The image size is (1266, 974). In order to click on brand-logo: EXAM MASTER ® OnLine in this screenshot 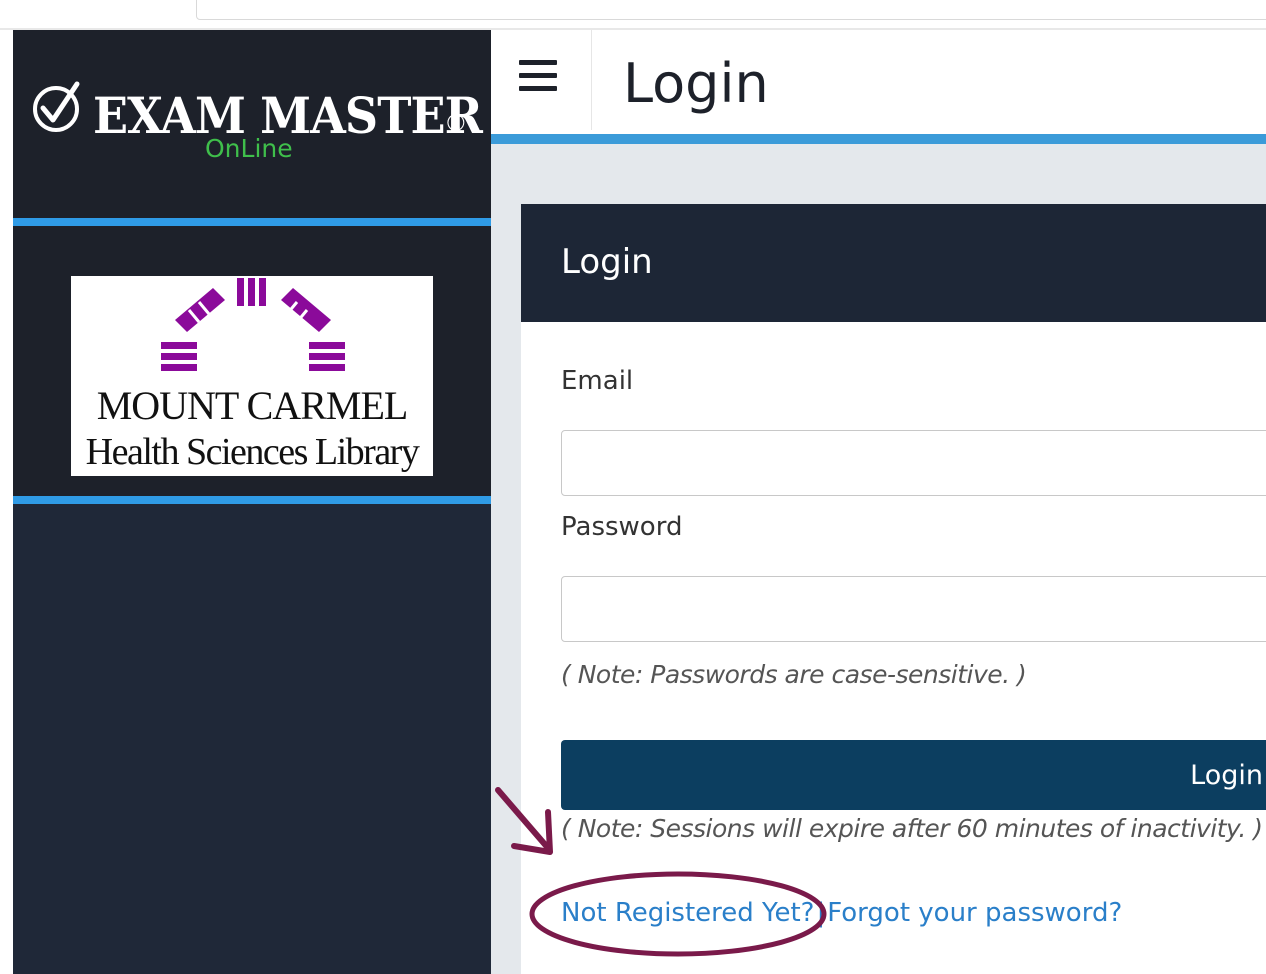, I will do `click(252, 124)`.